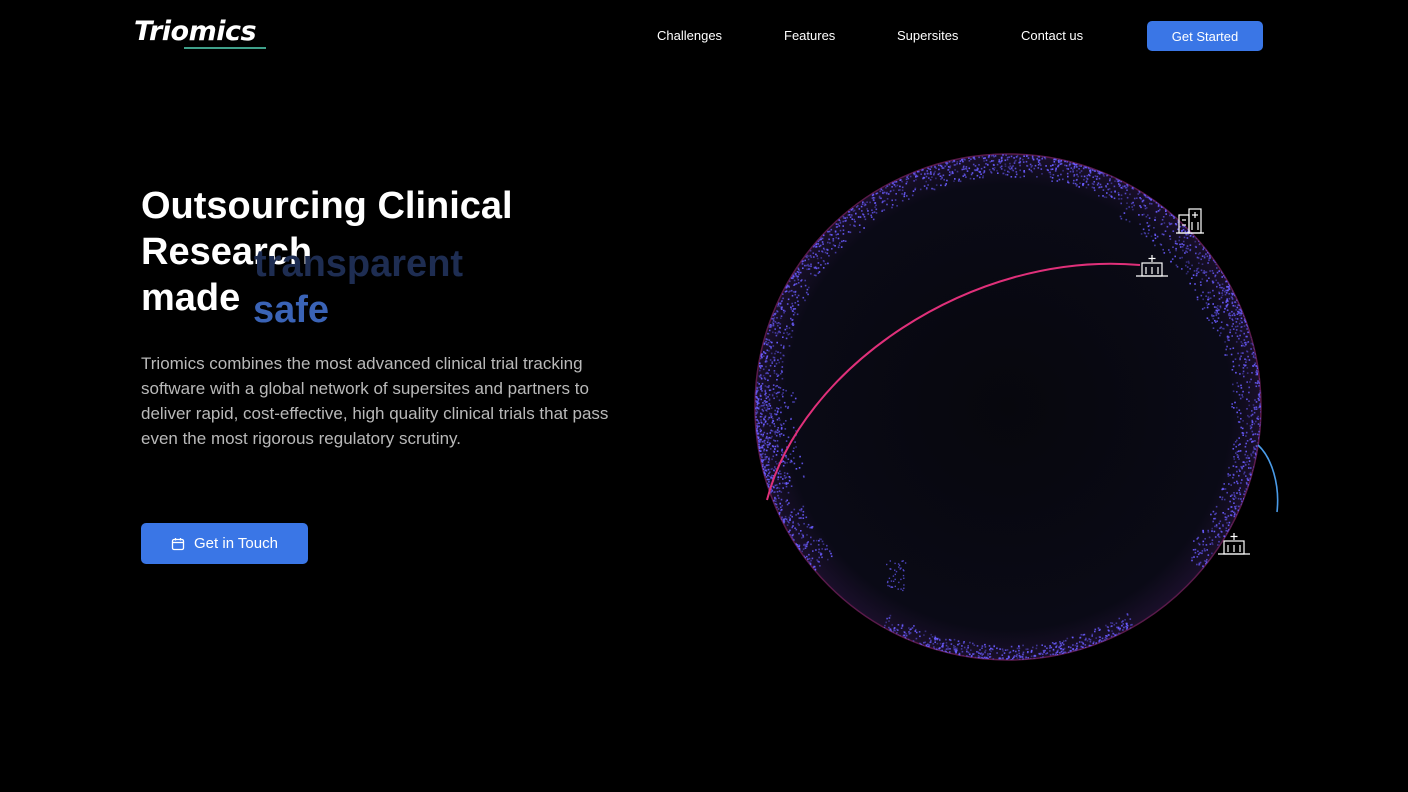 This screenshot has width=1408, height=792. What do you see at coordinates (1052, 35) in the screenshot?
I see `nav-contact-us: Contact us` at bounding box center [1052, 35].